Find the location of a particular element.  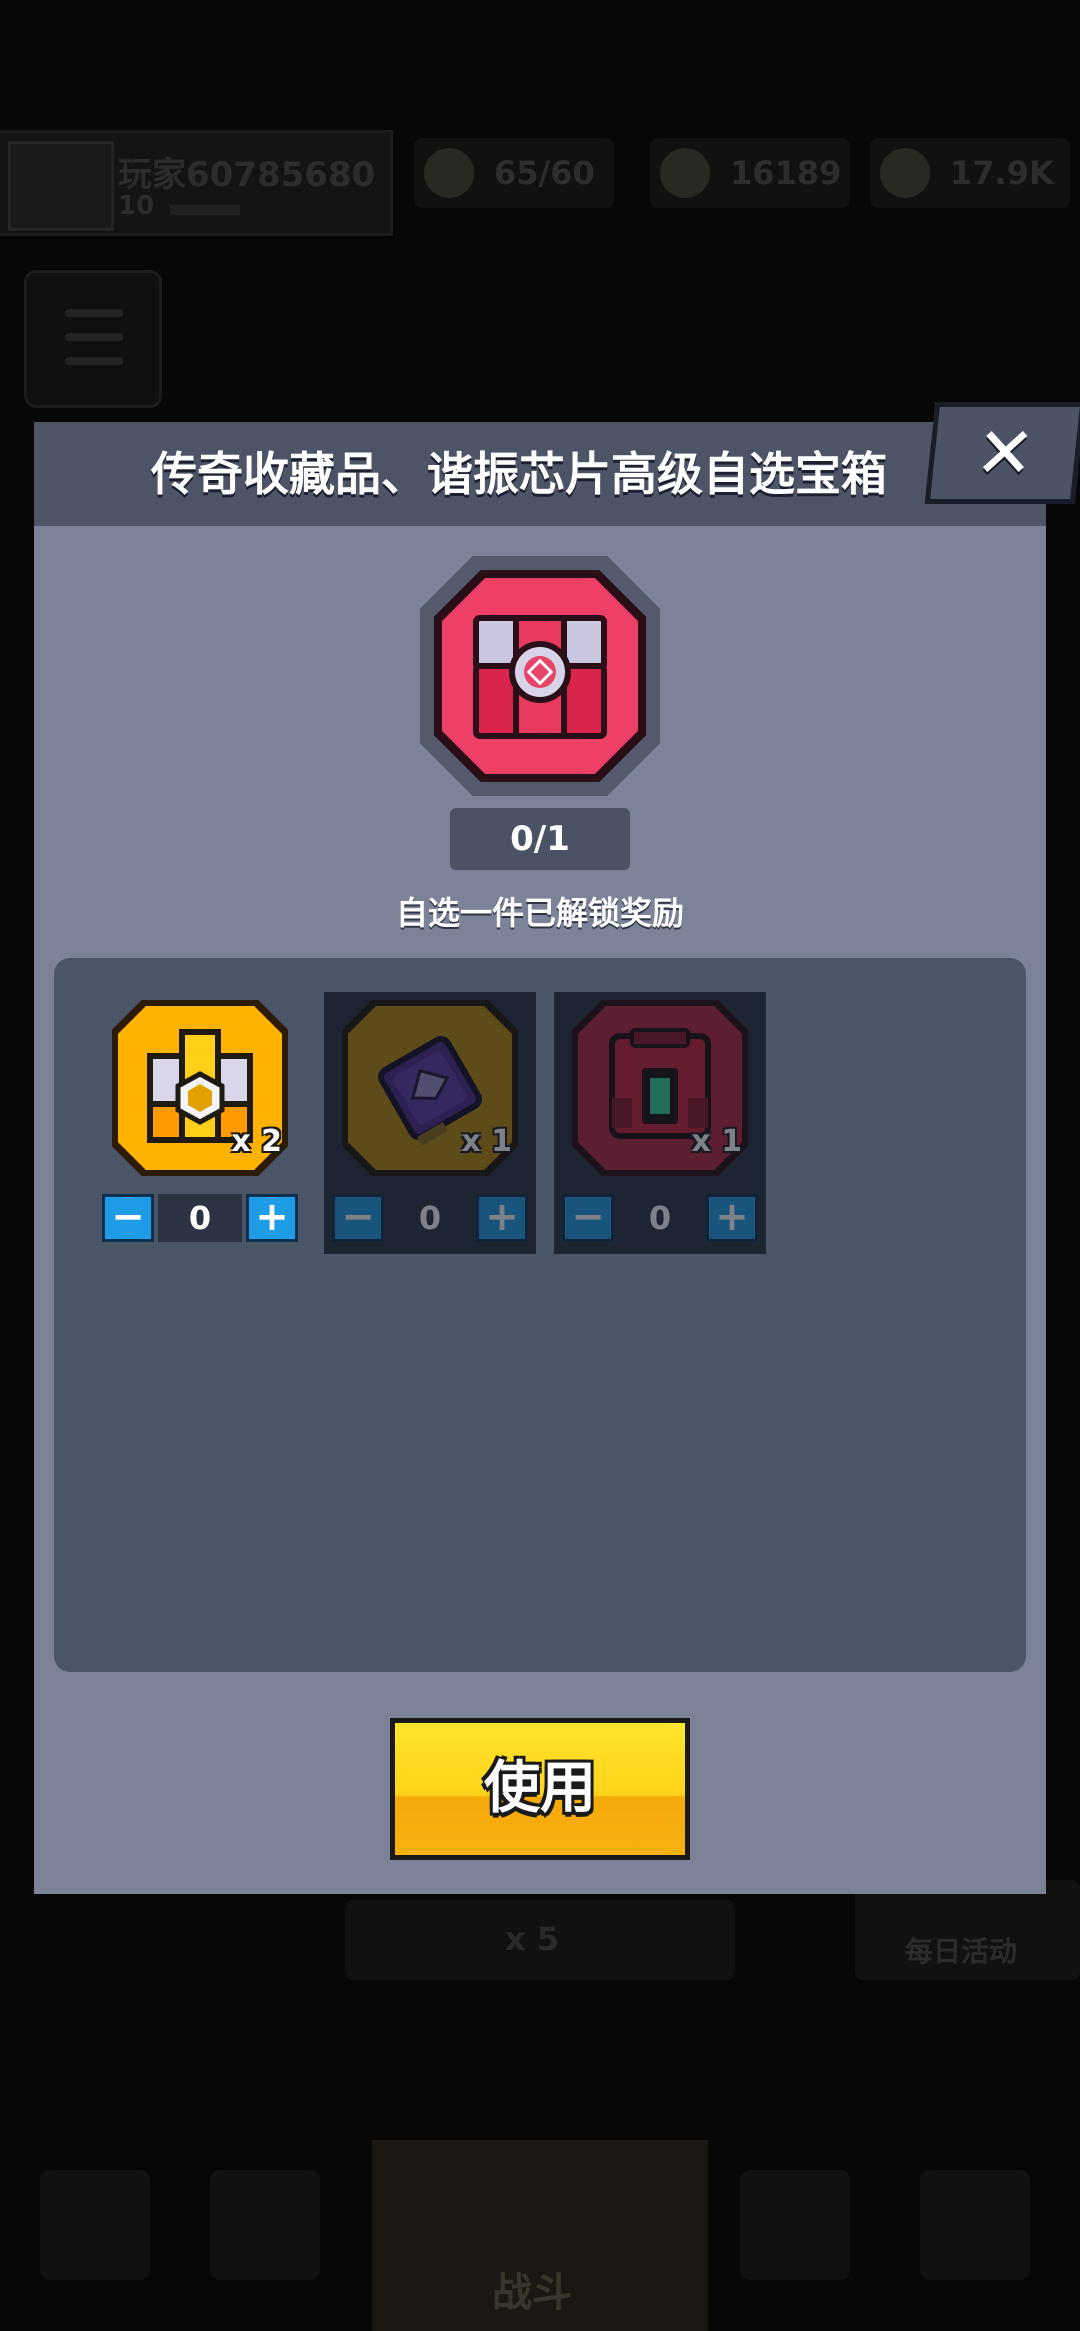

reward-item-resonance-chip: x 1 − 0 + is located at coordinates (430, 1123).